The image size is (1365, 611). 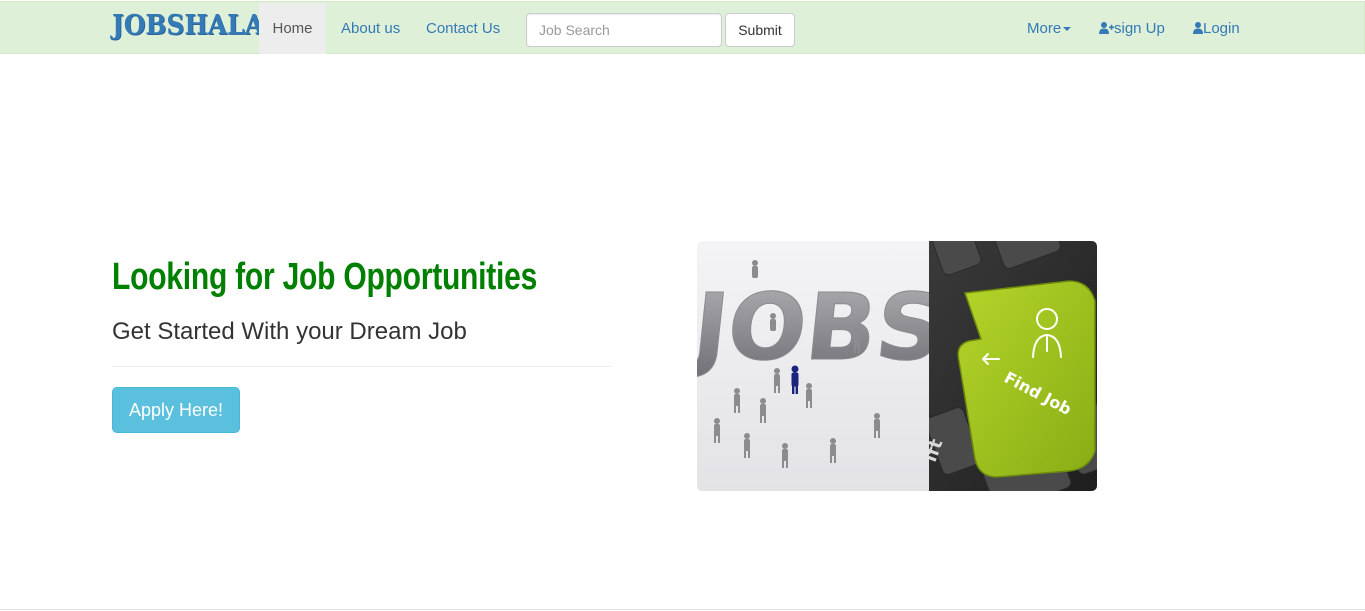 What do you see at coordinates (292, 28) in the screenshot?
I see `nav-home-link: Home` at bounding box center [292, 28].